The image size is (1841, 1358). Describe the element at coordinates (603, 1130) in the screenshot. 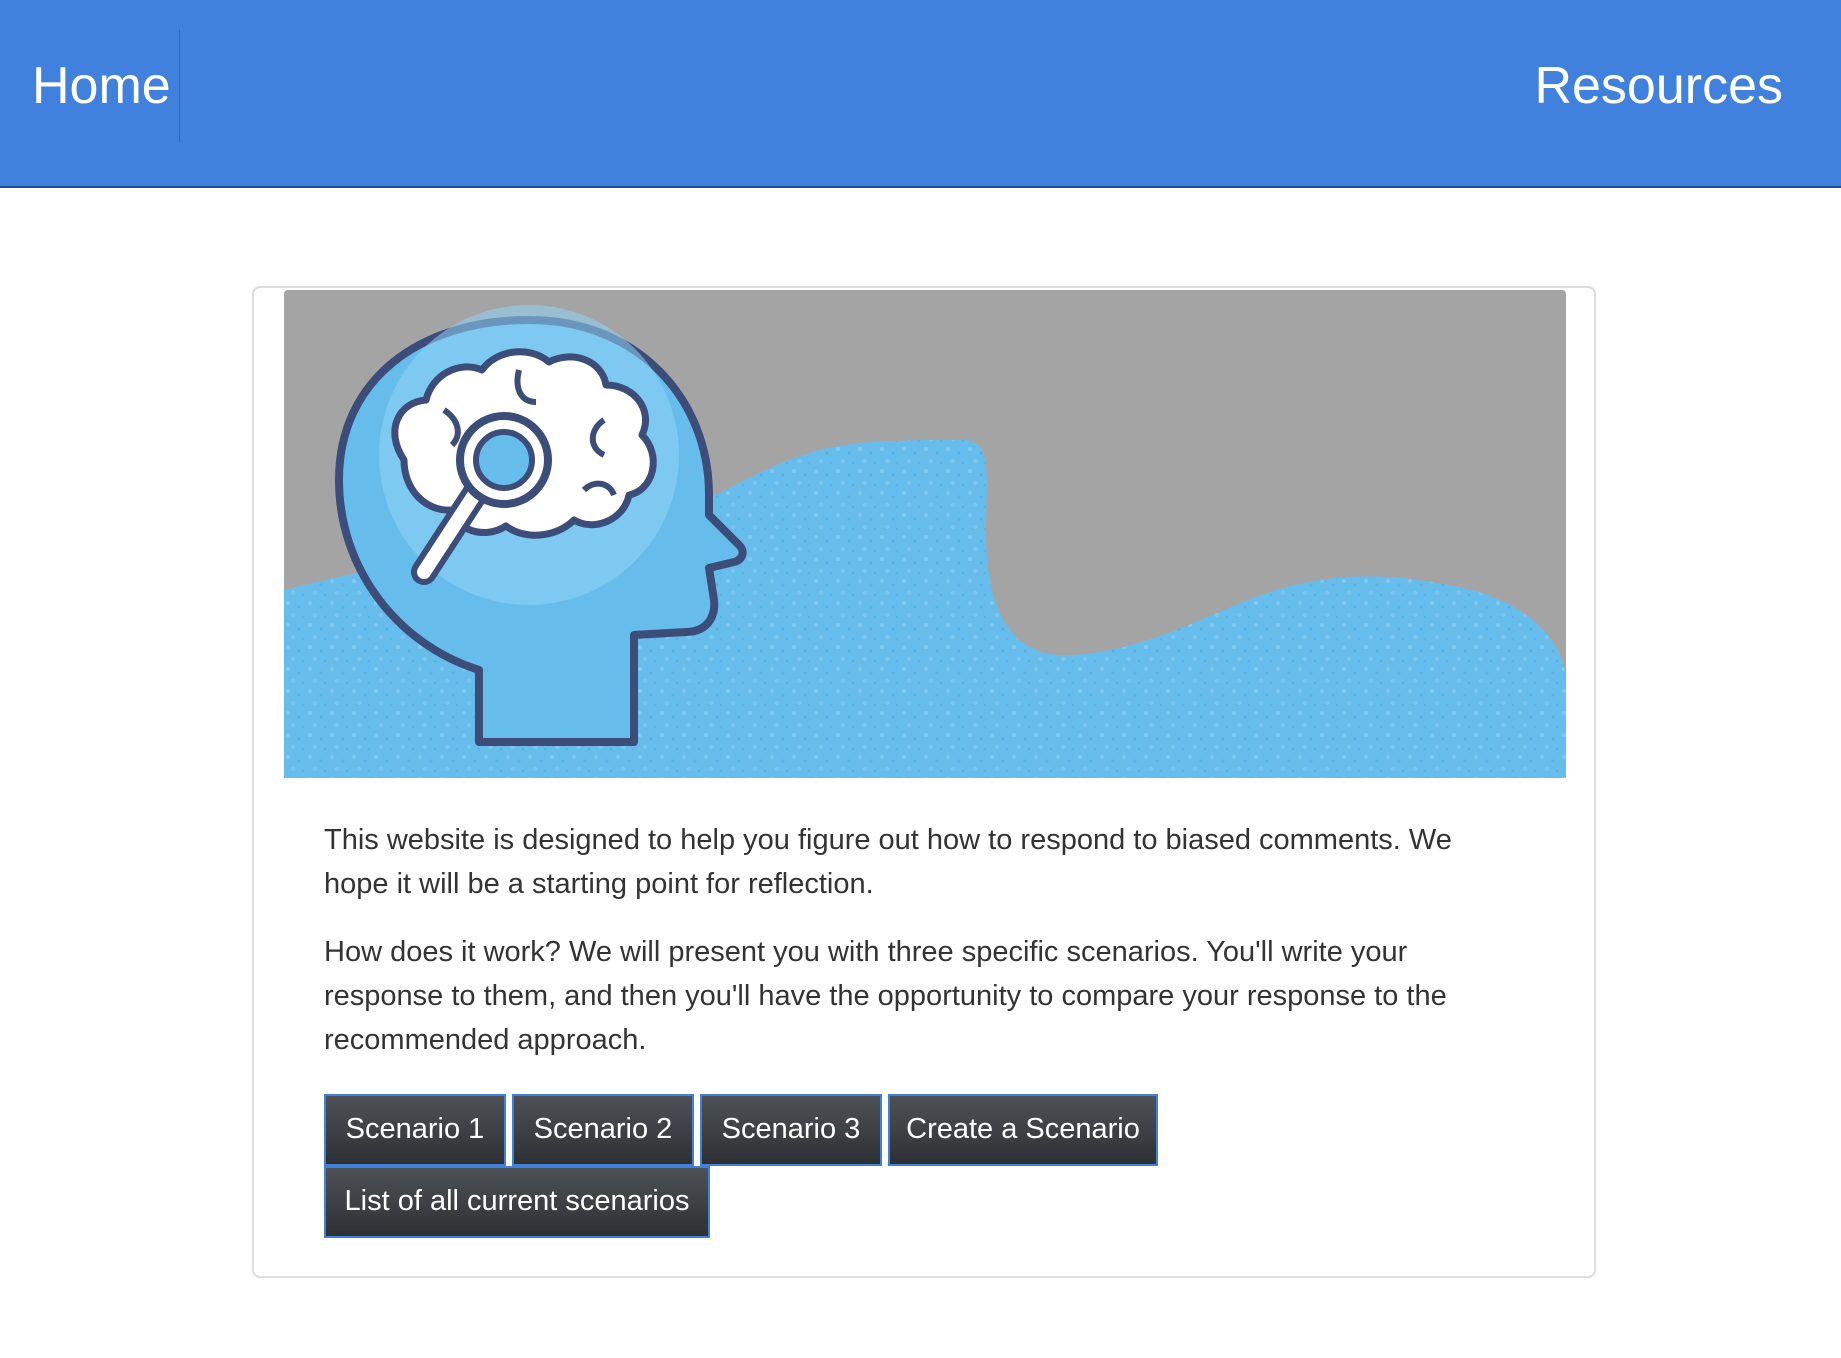

I see `scenario-2-button: Scenario 2` at that location.